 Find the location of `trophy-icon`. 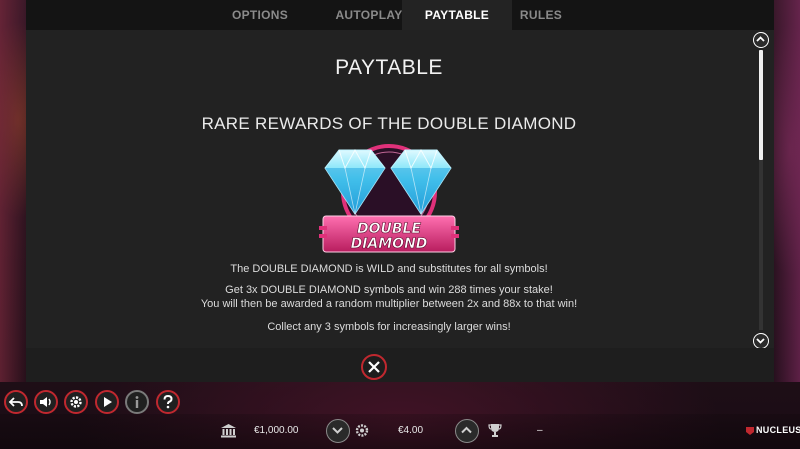

trophy-icon is located at coordinates (495, 430).